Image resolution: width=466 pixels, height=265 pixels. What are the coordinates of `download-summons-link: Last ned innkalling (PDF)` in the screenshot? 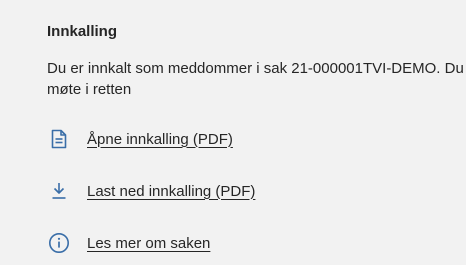 It's located at (151, 191).